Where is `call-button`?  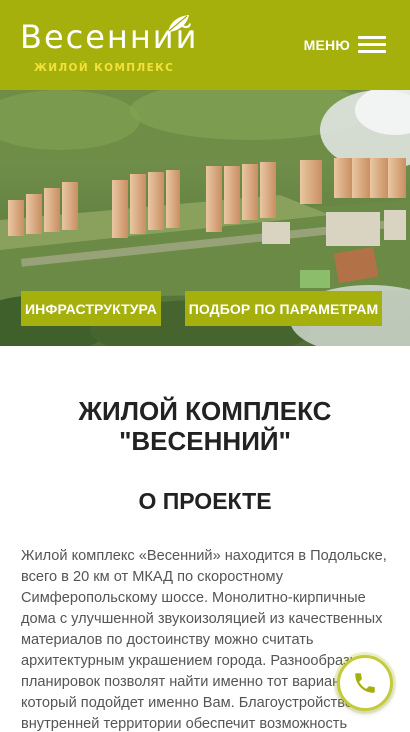
call-button is located at coordinates (365, 683).